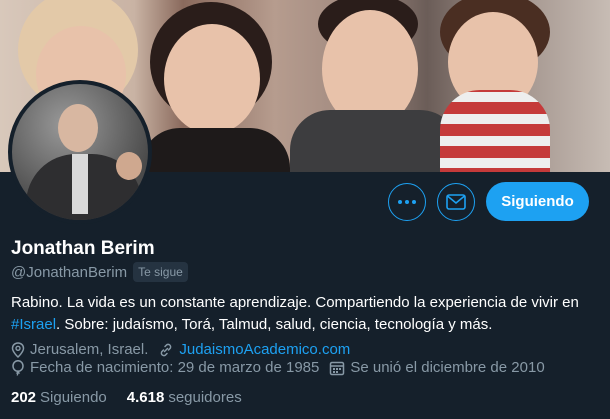 This screenshot has width=610, height=419. What do you see at coordinates (264, 349) in the screenshot?
I see `website-link: JudaismoAcademico.com` at bounding box center [264, 349].